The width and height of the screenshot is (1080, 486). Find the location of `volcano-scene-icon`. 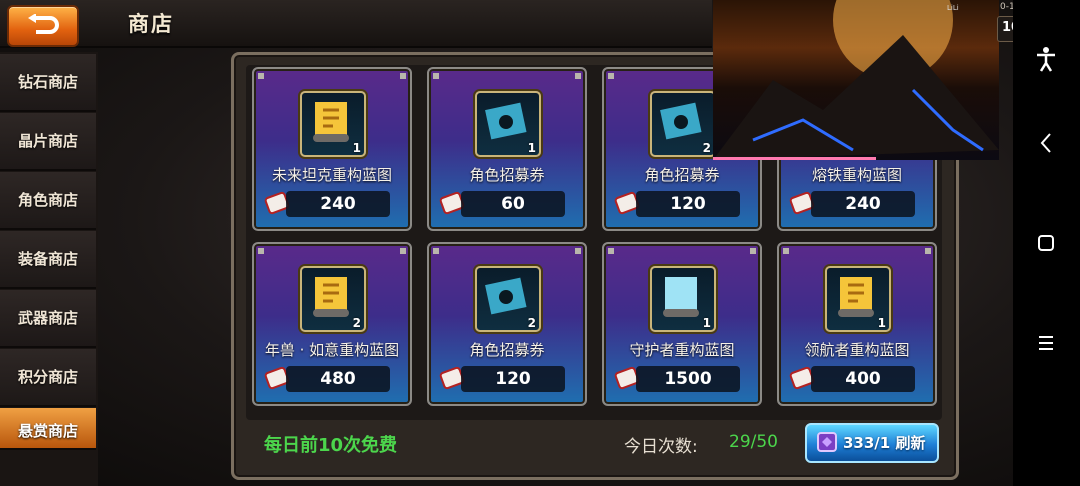

volcano-scene-icon is located at coordinates (856, 80).